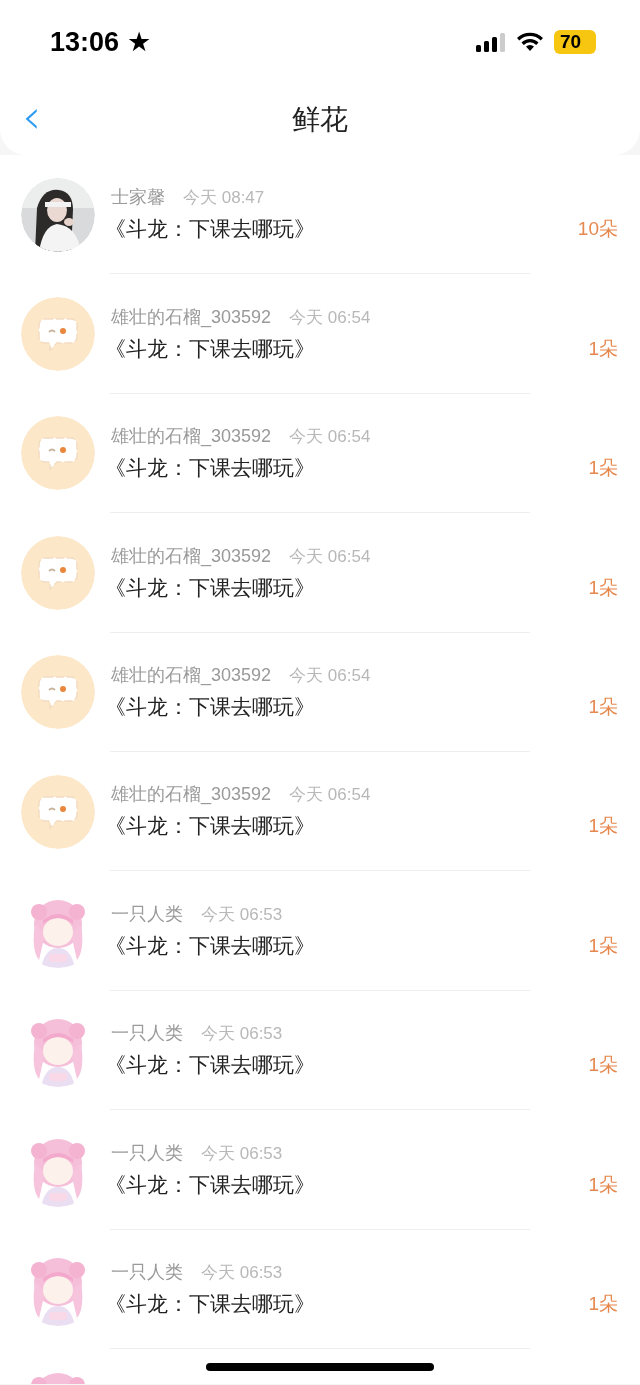 This screenshot has height=1385, width=640. I want to click on user-name: 士家馨, so click(138, 198).